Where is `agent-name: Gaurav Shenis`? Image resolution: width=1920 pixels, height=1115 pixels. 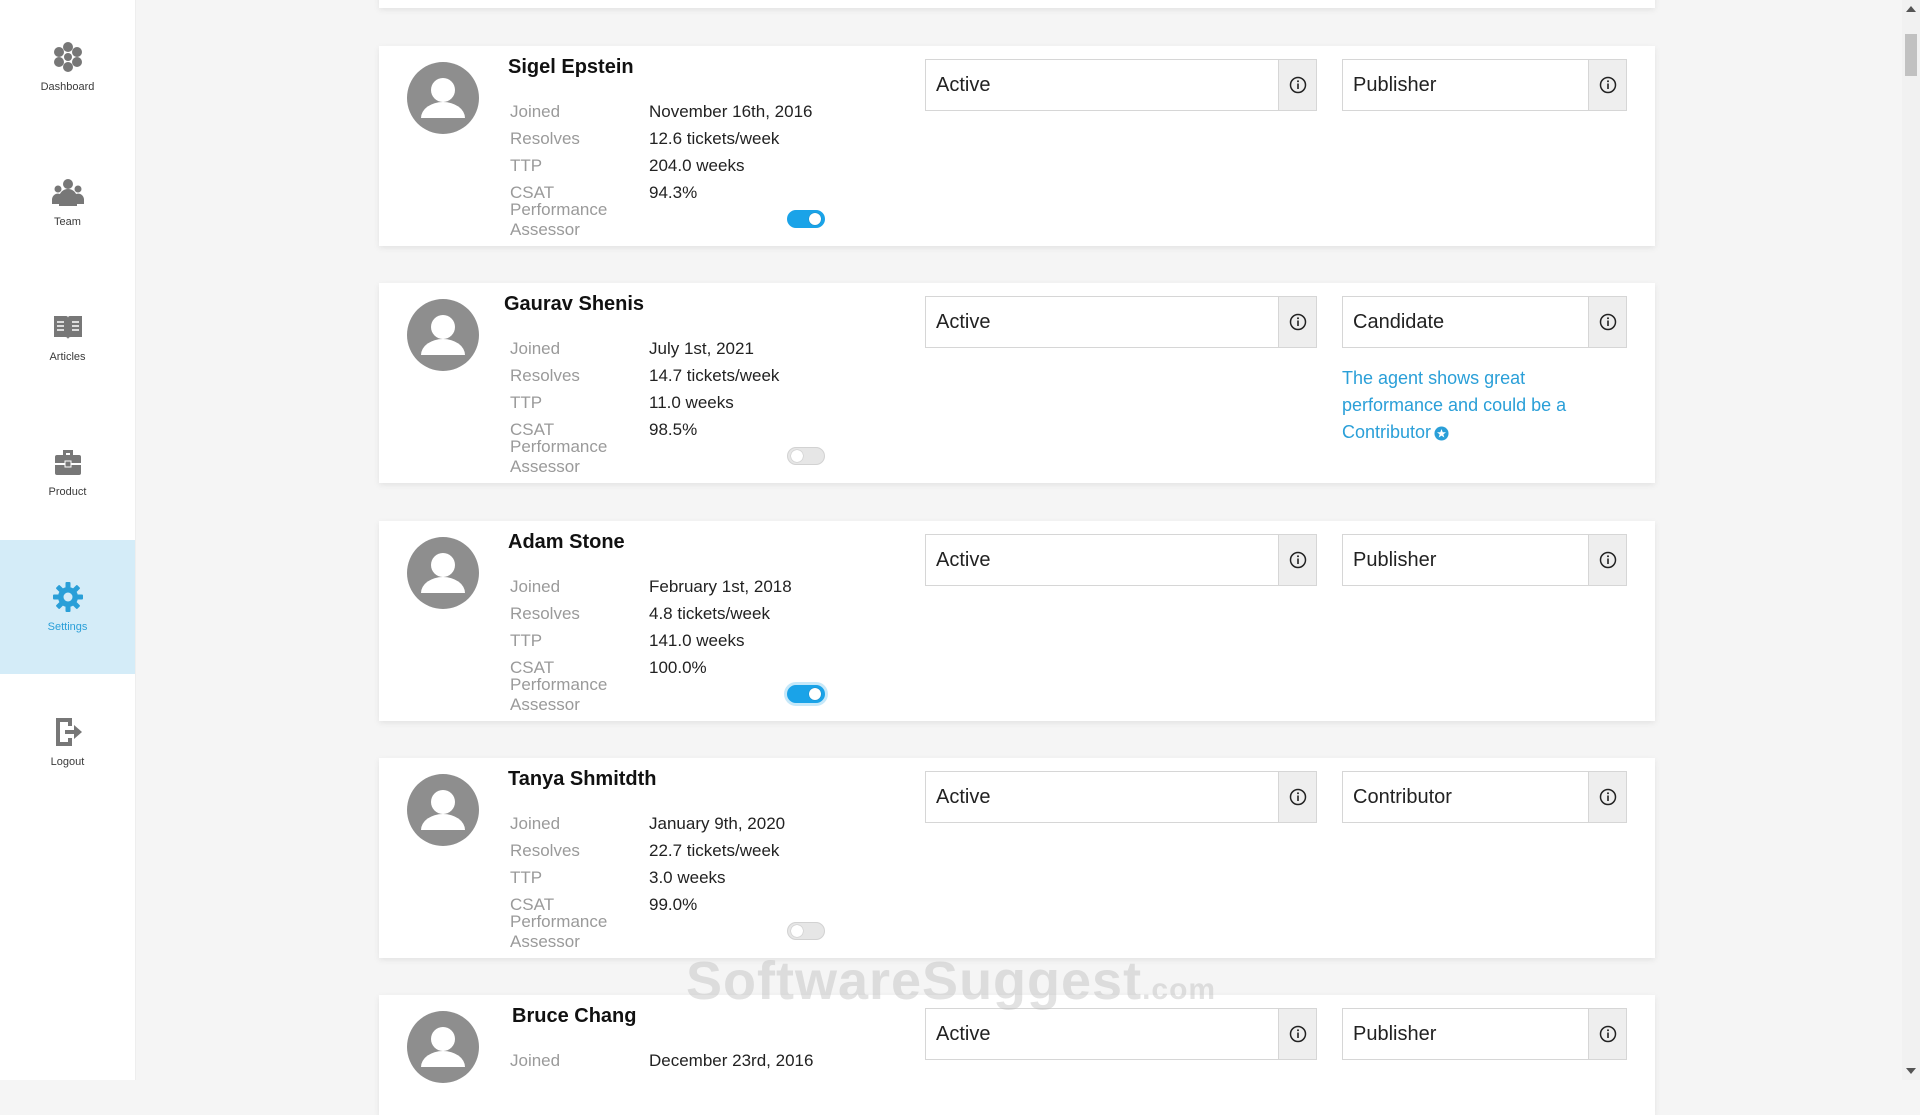
agent-name: Gaurav Shenis is located at coordinates (574, 304).